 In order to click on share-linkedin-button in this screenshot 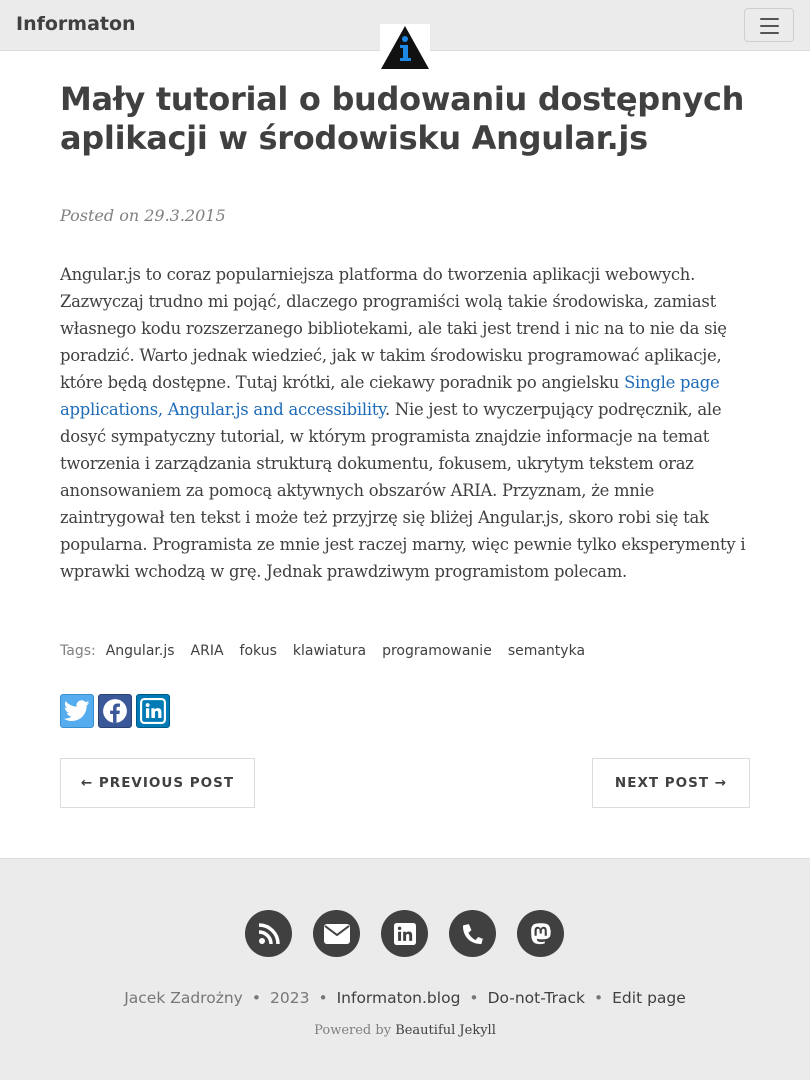, I will do `click(153, 711)`.